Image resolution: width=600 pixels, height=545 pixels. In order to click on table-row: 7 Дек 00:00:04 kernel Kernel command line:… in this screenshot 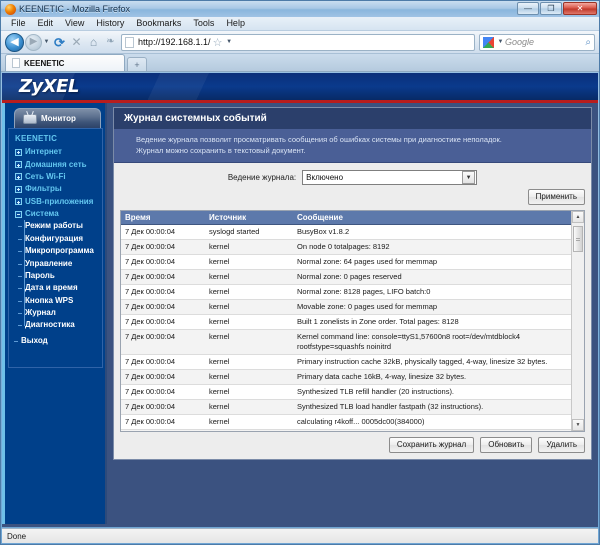, I will do `click(346, 342)`.